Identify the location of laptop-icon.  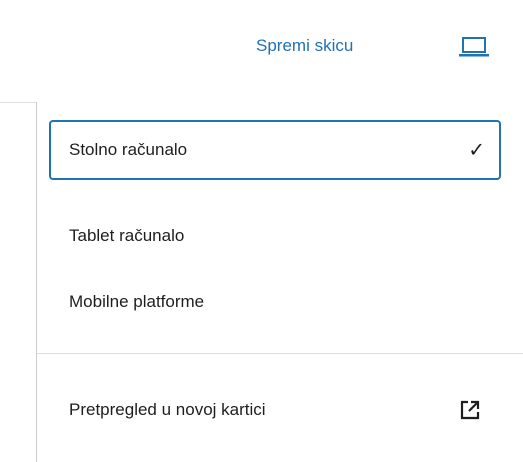
(474, 47).